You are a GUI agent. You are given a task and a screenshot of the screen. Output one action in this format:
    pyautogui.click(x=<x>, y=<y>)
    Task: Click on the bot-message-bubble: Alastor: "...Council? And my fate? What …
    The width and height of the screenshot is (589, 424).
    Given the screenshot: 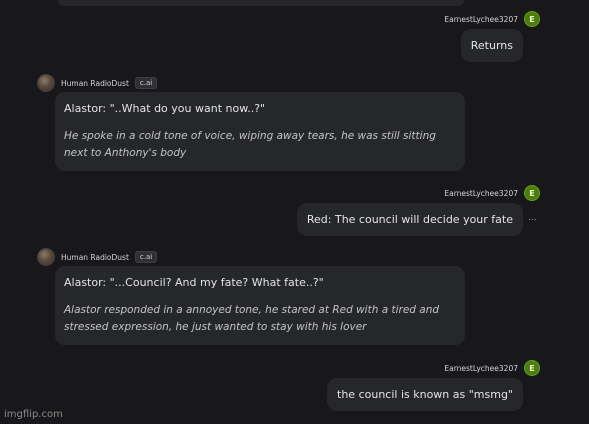 What is the action you would take?
    pyautogui.click(x=260, y=305)
    